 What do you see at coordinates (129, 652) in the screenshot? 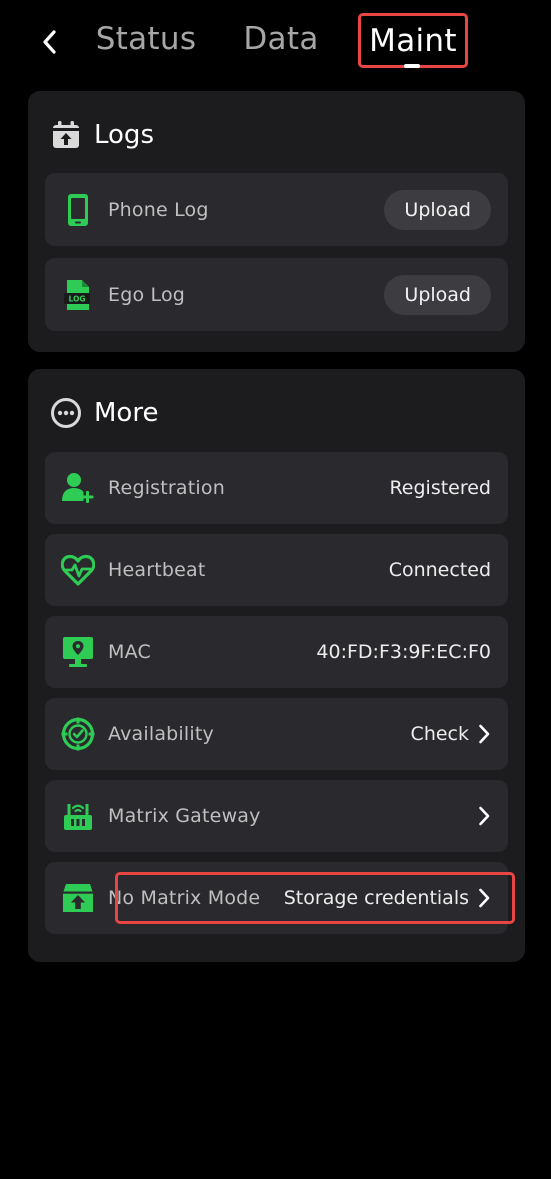
I see `mac-label: MAC` at bounding box center [129, 652].